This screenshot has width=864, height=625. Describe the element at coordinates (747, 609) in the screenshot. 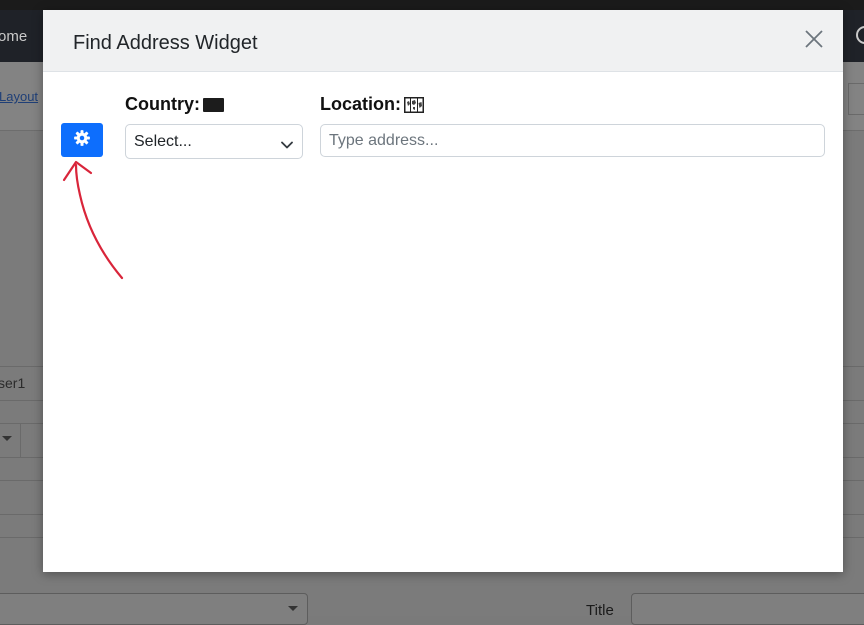

I see `title-input` at that location.